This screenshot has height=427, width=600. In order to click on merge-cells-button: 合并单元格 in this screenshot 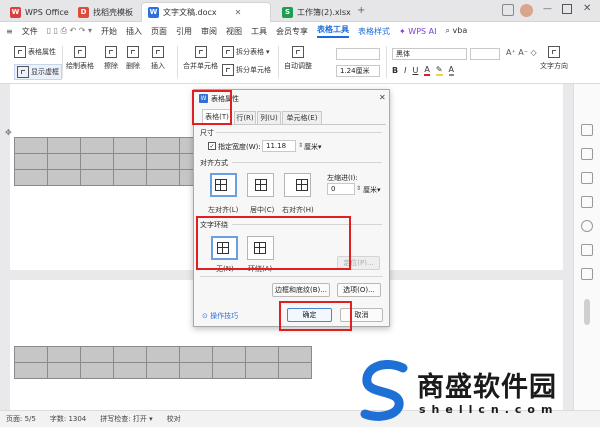, I will do `click(200, 58)`.